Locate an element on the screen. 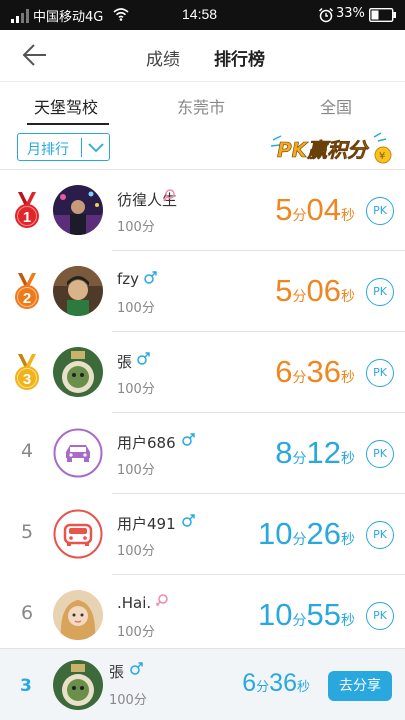  list-item: 1 彷徨人生 100分 5分04秒 PK is located at coordinates (202, 210).